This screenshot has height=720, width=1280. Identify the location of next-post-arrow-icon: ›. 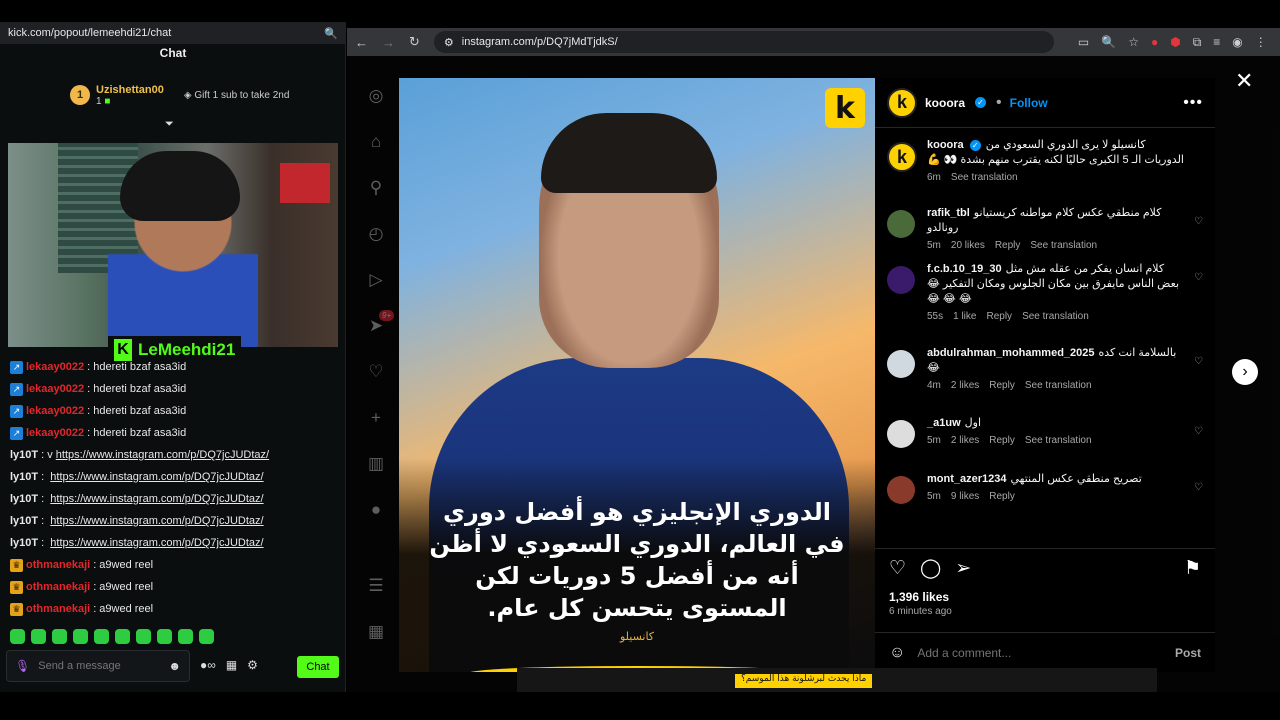
(1245, 372).